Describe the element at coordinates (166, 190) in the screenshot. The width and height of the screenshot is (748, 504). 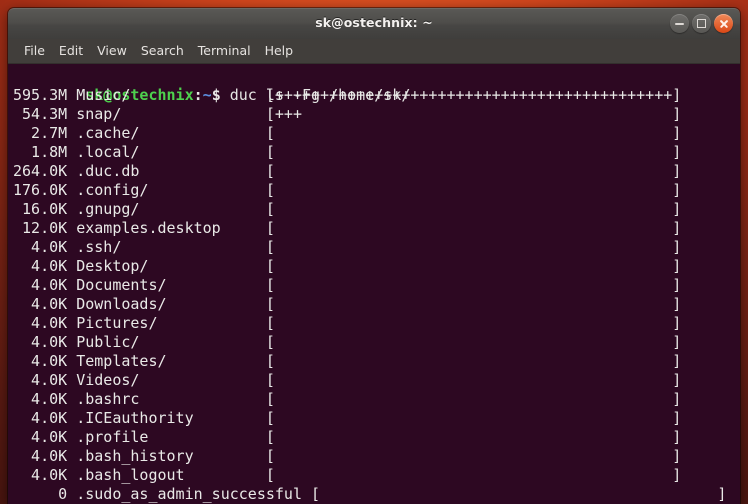
I see `entry-name: .config/` at that location.